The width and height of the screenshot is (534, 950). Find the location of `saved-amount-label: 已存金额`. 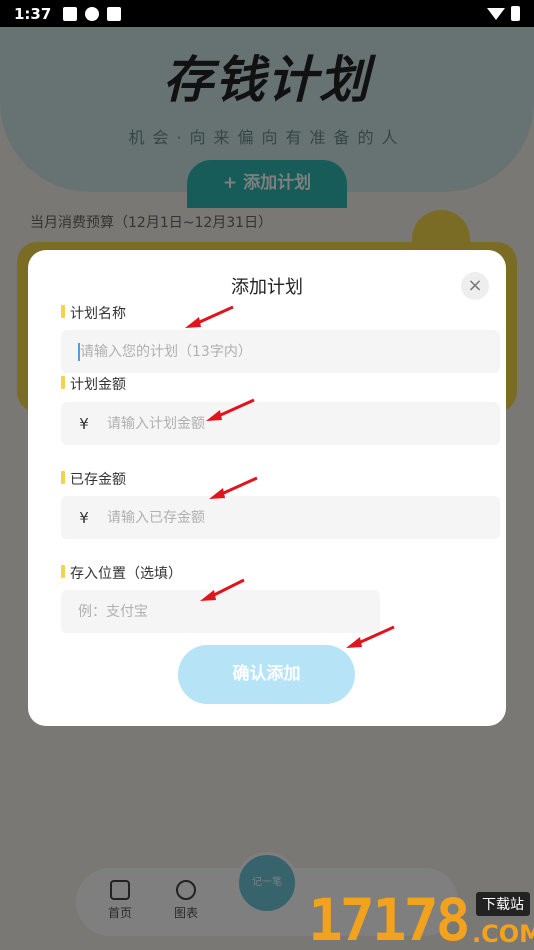

saved-amount-label: 已存金额 is located at coordinates (93, 479).